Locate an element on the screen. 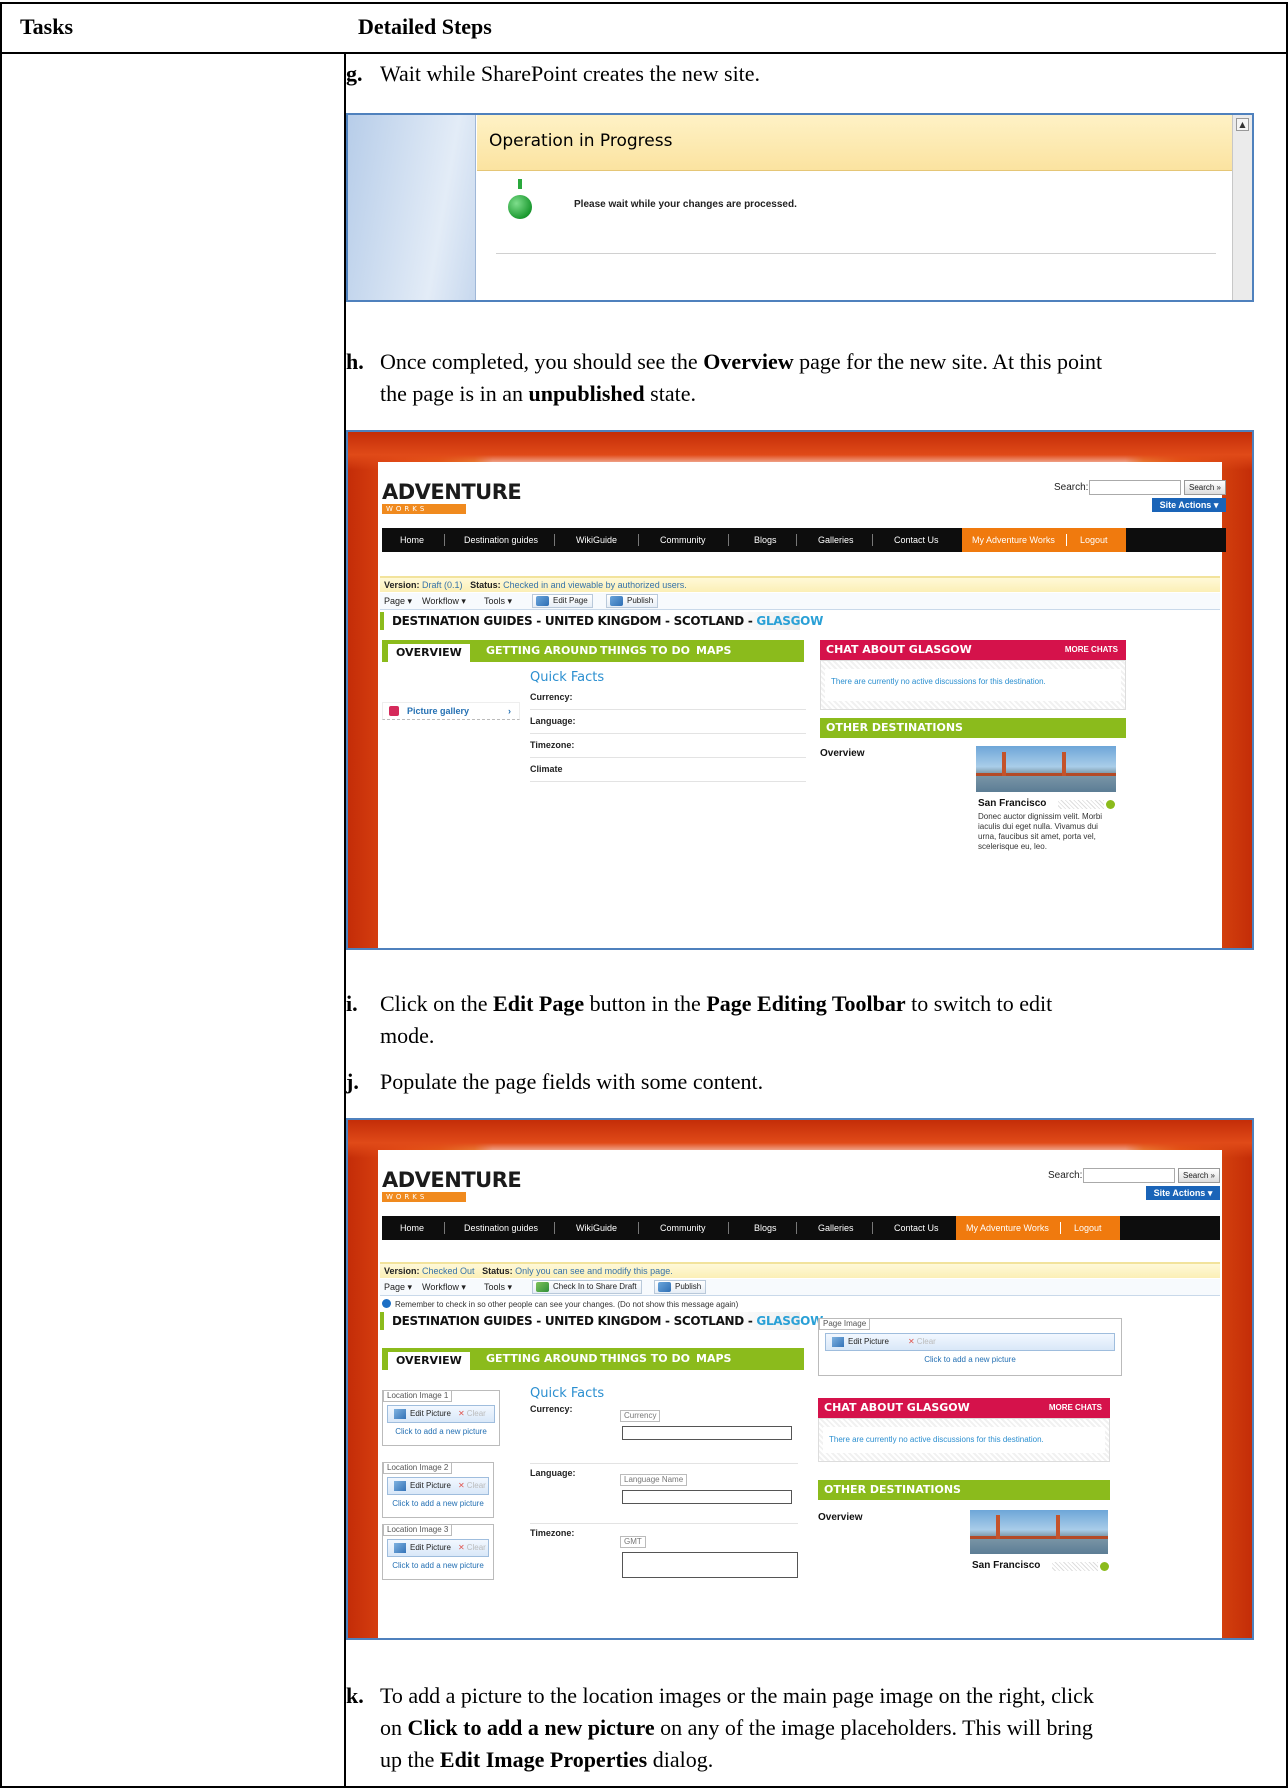 The height and width of the screenshot is (1788, 1288). quick-facts-heading: Quick Facts is located at coordinates (567, 677).